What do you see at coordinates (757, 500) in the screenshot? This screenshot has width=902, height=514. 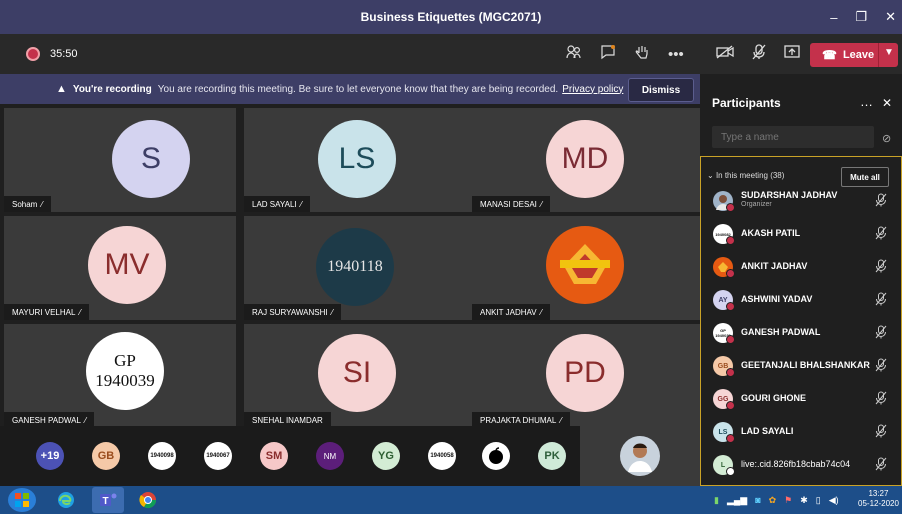 I see `tray-app-icon: ◙` at bounding box center [757, 500].